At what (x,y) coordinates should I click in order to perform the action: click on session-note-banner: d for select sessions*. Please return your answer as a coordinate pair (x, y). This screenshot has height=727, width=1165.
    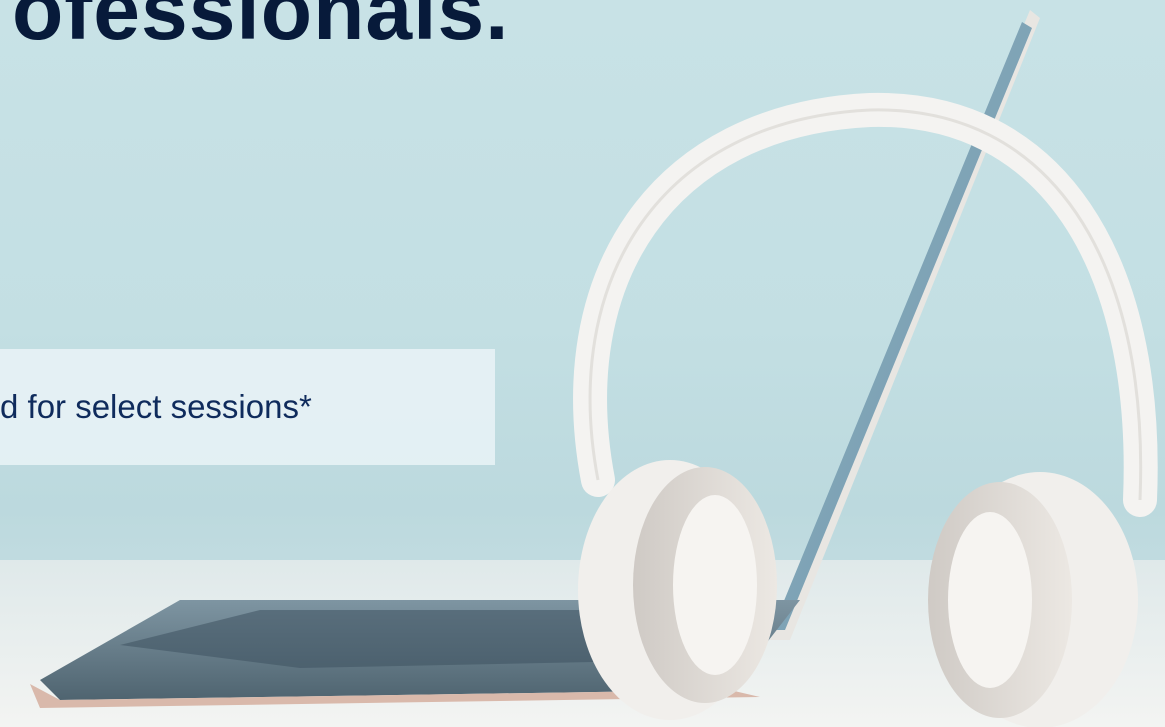
    Looking at the image, I should click on (247, 407).